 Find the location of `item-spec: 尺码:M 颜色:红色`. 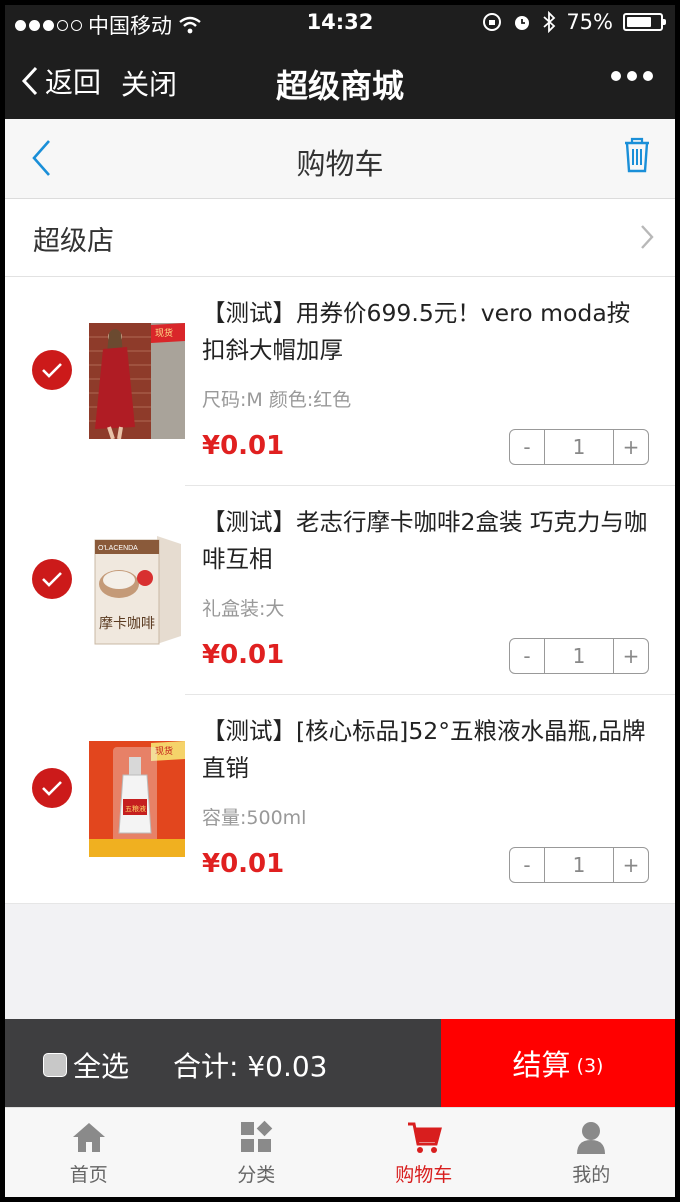

item-spec: 尺码:M 颜色:红色 is located at coordinates (277, 400).